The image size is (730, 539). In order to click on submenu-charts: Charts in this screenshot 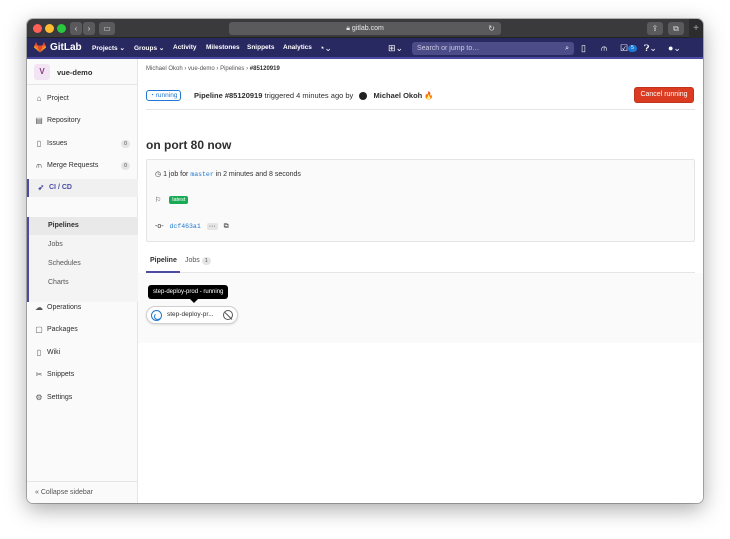, I will do `click(58, 282)`.